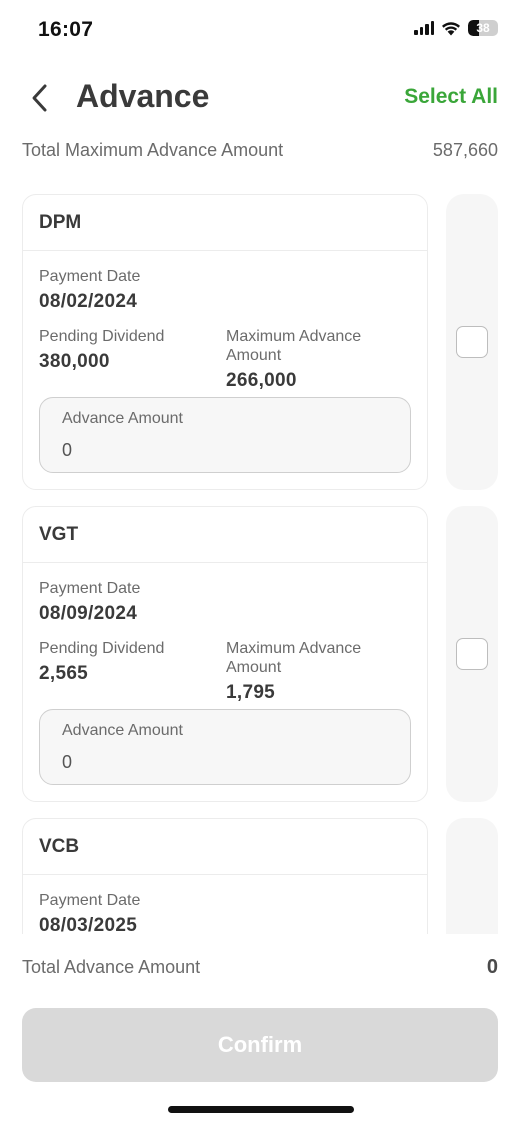 This screenshot has height=1125, width=520. I want to click on payment-date-value: 08/02/2024, so click(88, 301).